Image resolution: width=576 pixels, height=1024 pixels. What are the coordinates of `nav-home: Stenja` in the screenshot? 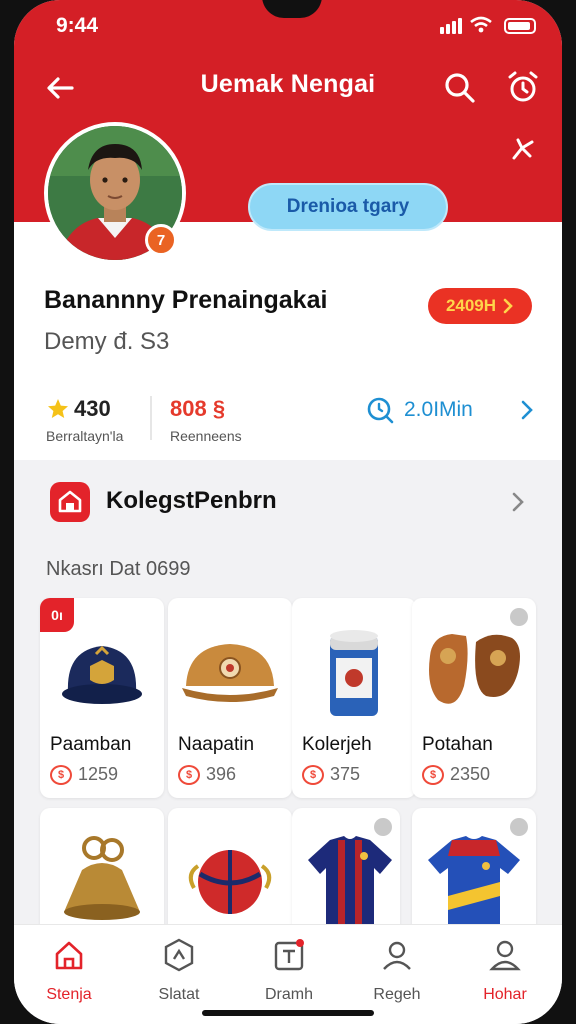 It's located at (69, 970).